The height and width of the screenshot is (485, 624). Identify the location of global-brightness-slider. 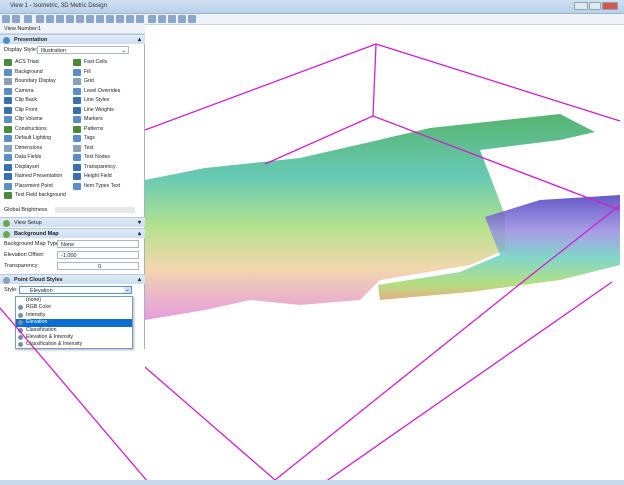
(95, 210).